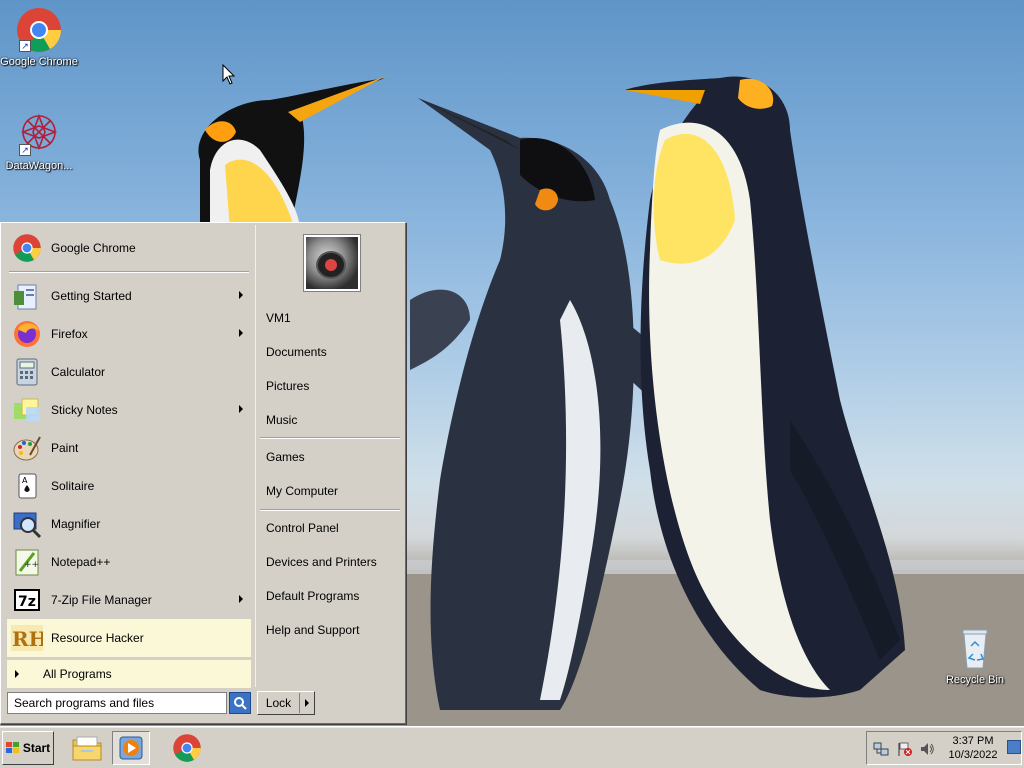  I want to click on search-programs-input: Search programs and files, so click(117, 703).